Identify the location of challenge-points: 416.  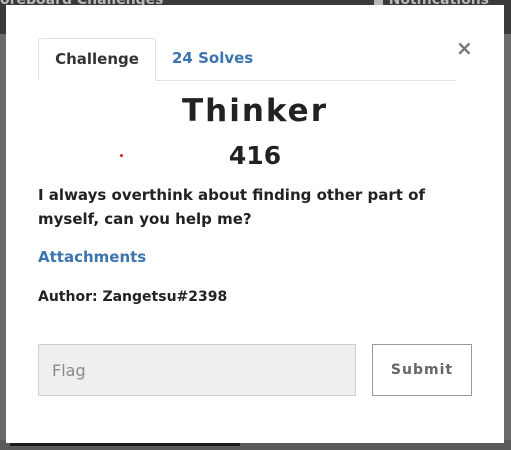
(255, 155).